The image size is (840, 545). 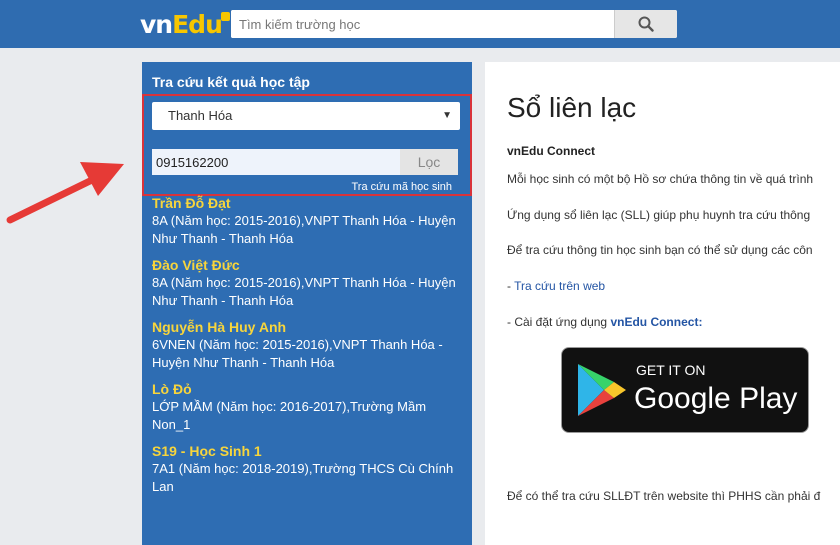 What do you see at coordinates (656, 322) in the screenshot?
I see `vnedu-connect-link: vnEdu Connect:` at bounding box center [656, 322].